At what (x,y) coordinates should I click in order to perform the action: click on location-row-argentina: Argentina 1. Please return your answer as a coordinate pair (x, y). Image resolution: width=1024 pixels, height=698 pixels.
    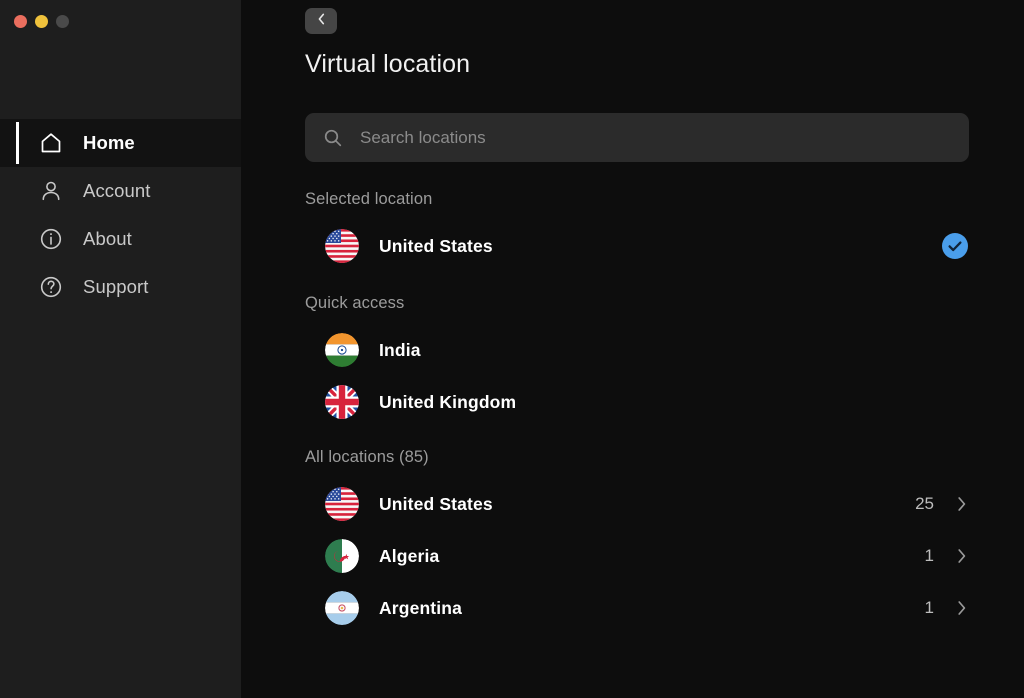
    Looking at the image, I should click on (636, 608).